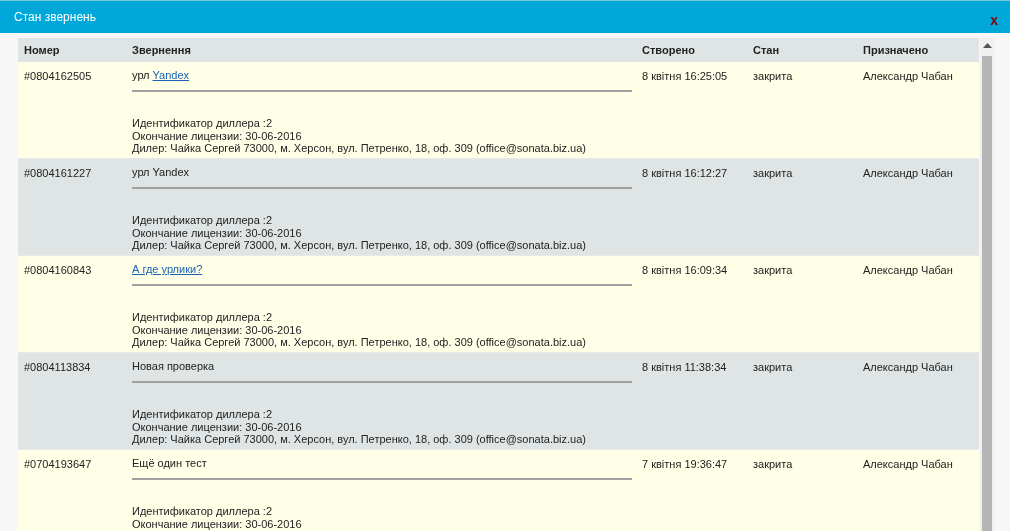 The image size is (1010, 531). Describe the element at coordinates (171, 75) in the screenshot. I see `subject-link: Yandex` at that location.